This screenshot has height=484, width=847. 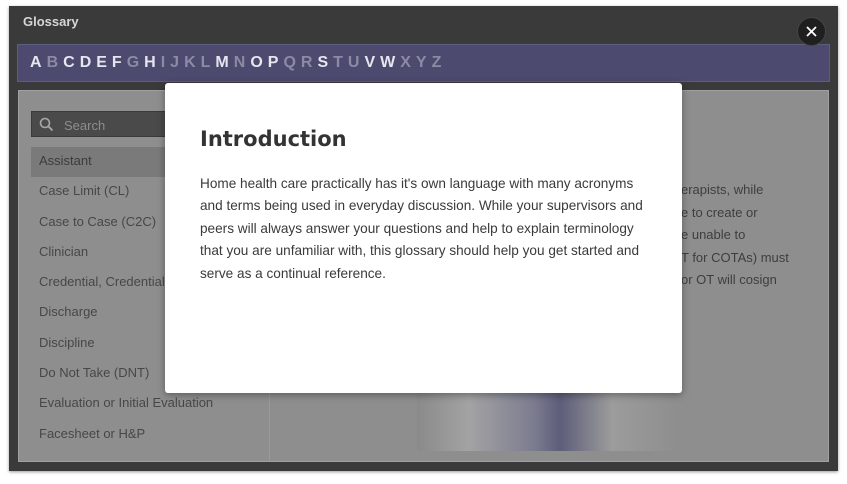 What do you see at coordinates (729, 279) in the screenshot?
I see `detail-line: or OT will cosign` at bounding box center [729, 279].